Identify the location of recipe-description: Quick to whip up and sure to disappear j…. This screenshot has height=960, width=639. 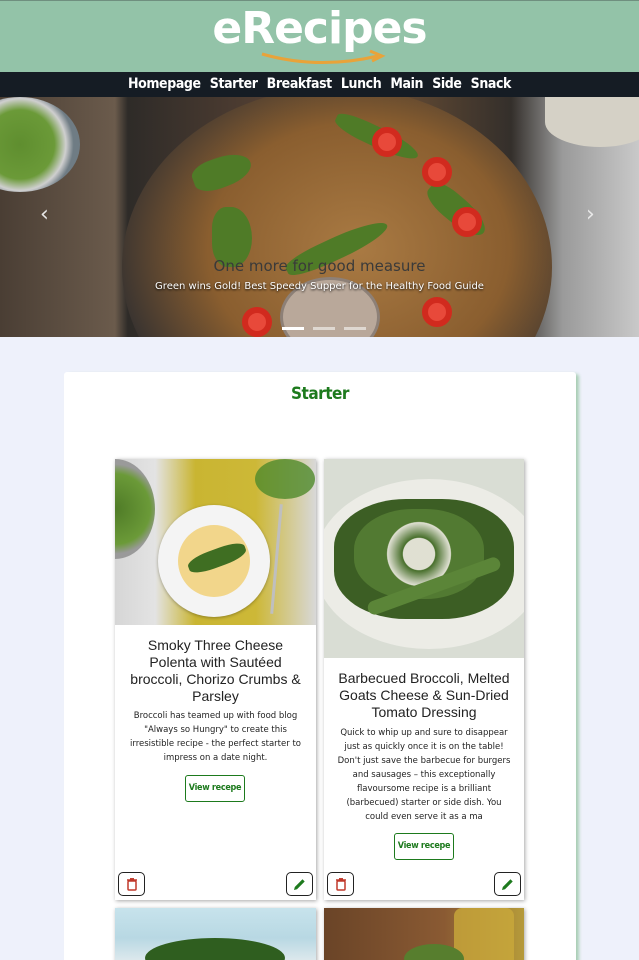
(424, 775).